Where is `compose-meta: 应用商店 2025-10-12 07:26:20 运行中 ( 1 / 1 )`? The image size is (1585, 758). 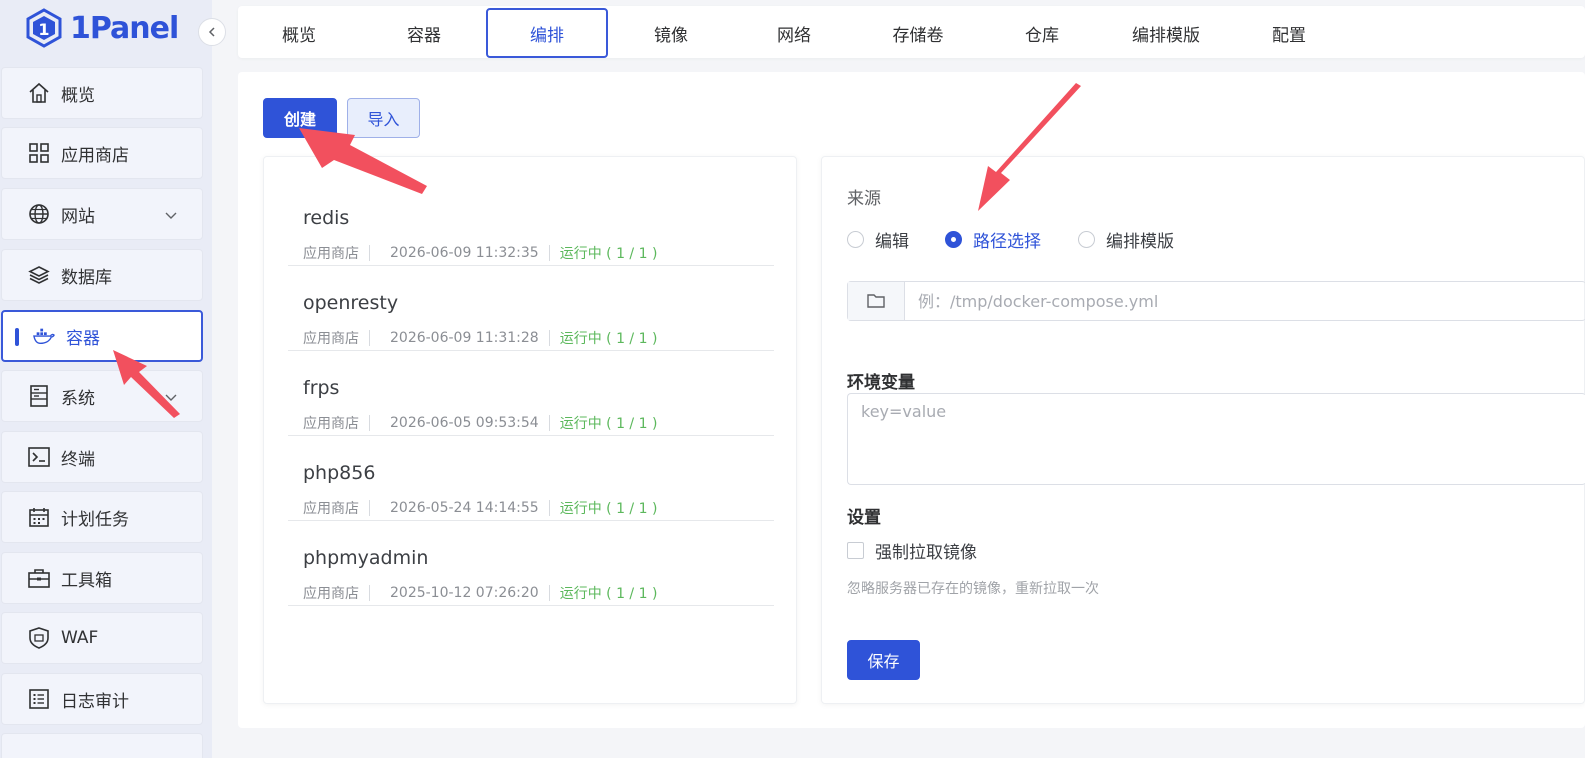
compose-meta: 应用商店 2025-10-12 07:26:20 运行中 ( 1 / 1 ) is located at coordinates (480, 593).